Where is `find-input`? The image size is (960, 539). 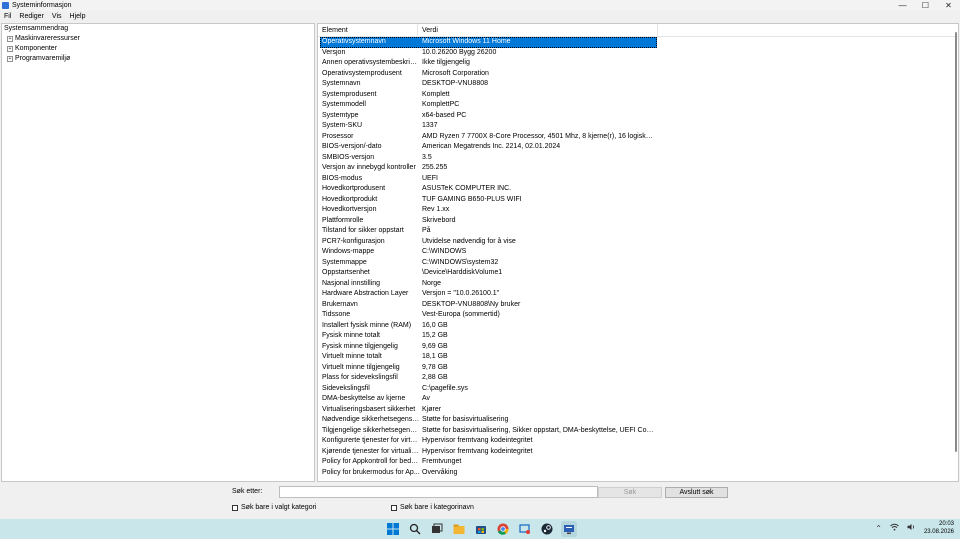 find-input is located at coordinates (438, 492).